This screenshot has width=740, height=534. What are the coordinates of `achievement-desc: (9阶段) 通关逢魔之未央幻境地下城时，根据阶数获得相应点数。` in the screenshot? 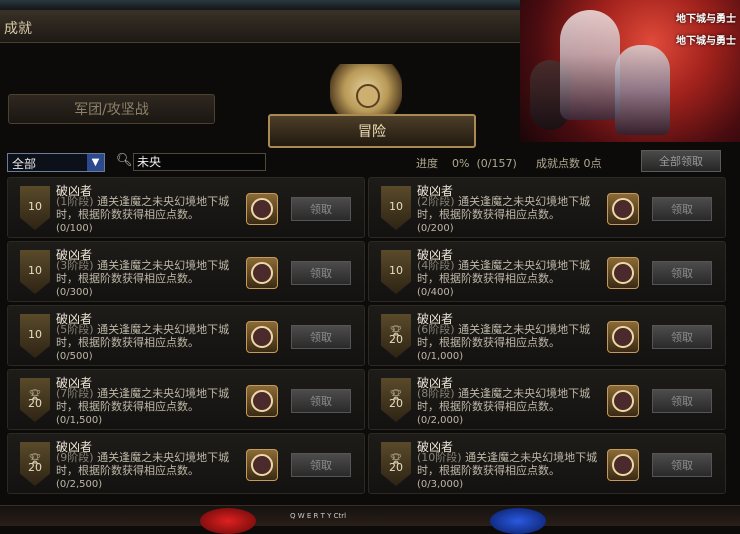 It's located at (151, 464).